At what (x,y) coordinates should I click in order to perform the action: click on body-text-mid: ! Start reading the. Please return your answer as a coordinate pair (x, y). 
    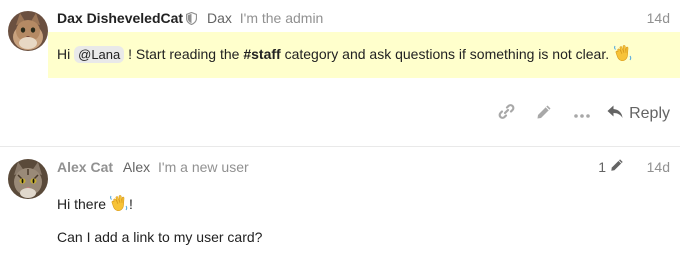
    Looking at the image, I should click on (184, 54).